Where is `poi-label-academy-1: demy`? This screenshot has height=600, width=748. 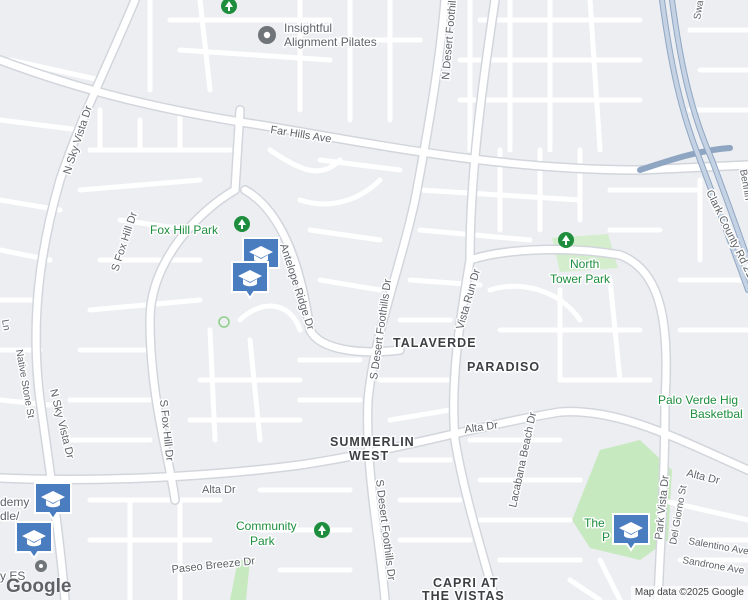 poi-label-academy-1: demy is located at coordinates (15, 502).